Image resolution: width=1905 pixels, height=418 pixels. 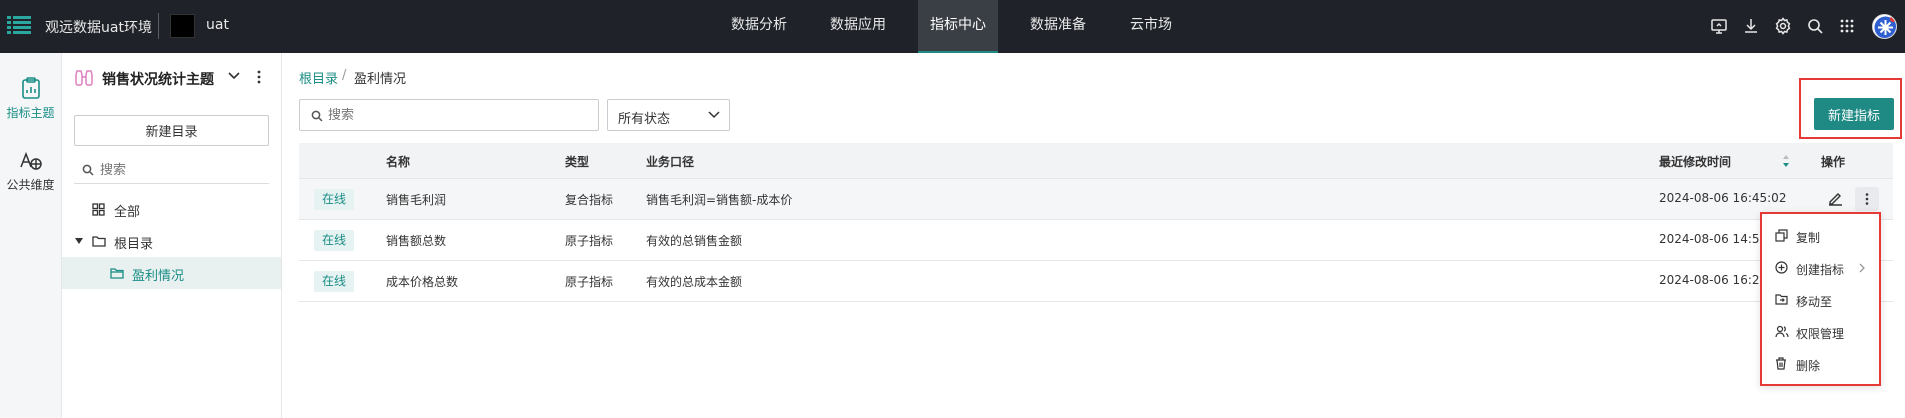 I want to click on gear-icon, so click(x=1783, y=26).